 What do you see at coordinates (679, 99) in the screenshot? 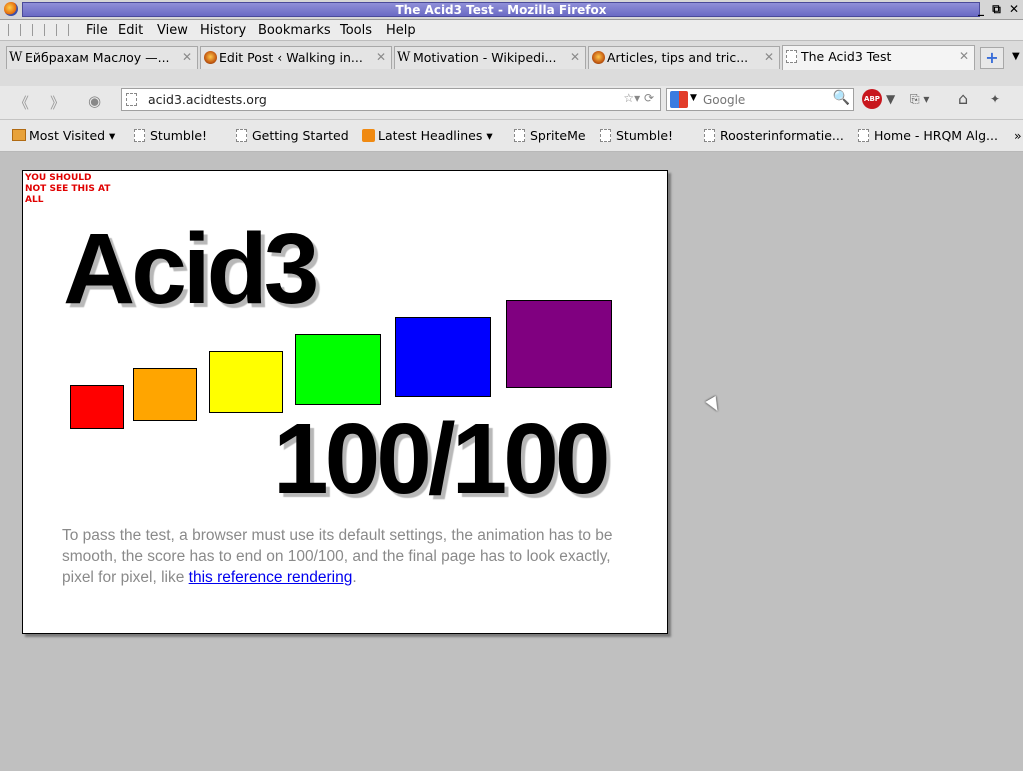
I see `search-engine-icon` at bounding box center [679, 99].